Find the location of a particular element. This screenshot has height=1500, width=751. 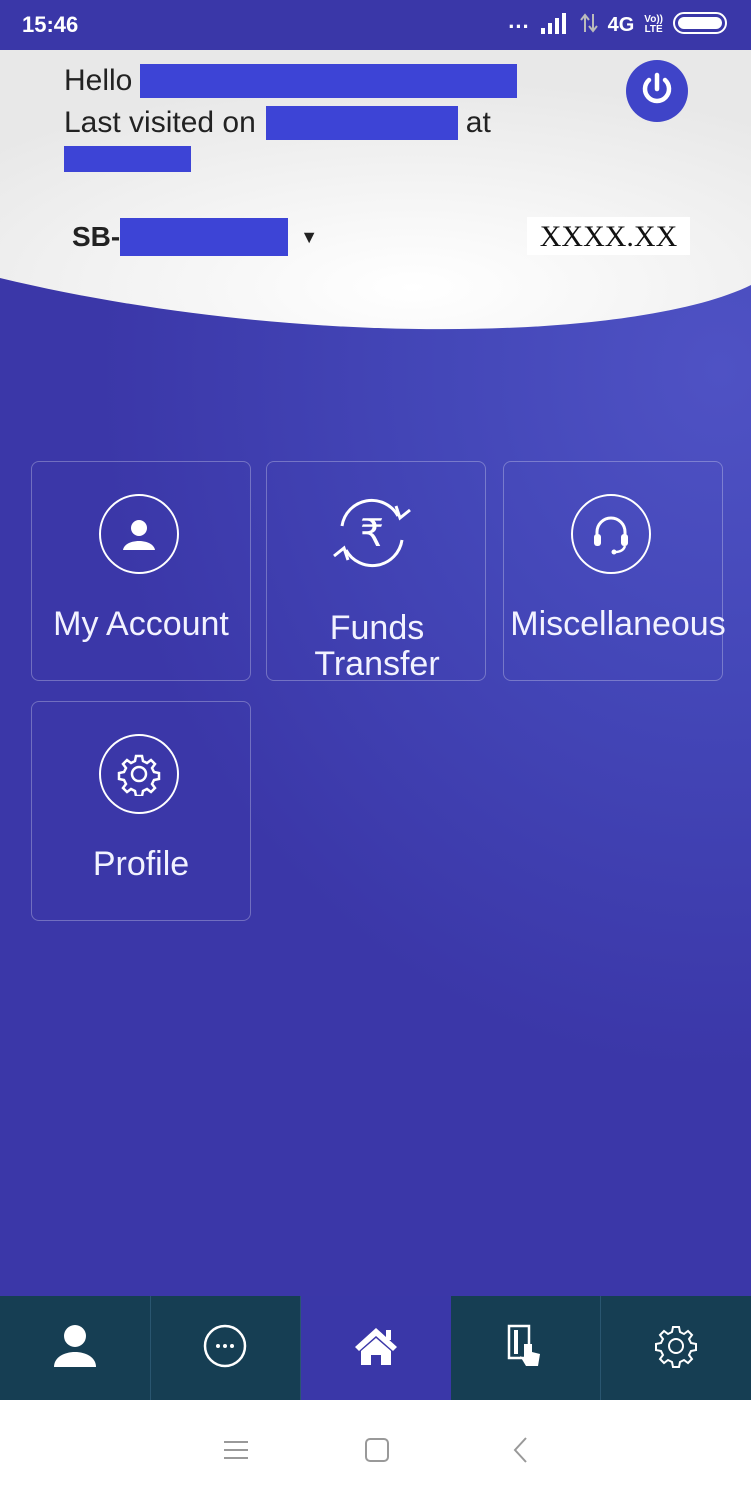

last-visited-label: Last visited on is located at coordinates (160, 122).